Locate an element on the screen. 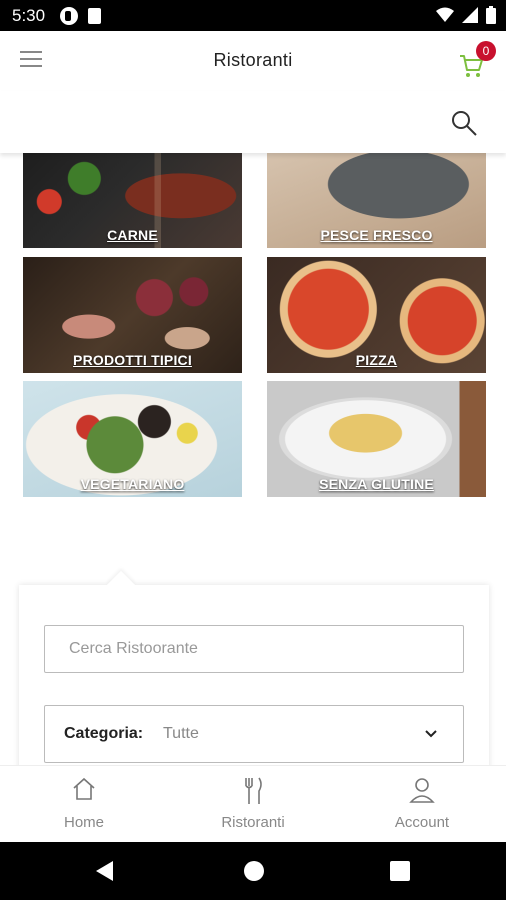  category-label: PESCE FRESCO is located at coordinates (376, 235).